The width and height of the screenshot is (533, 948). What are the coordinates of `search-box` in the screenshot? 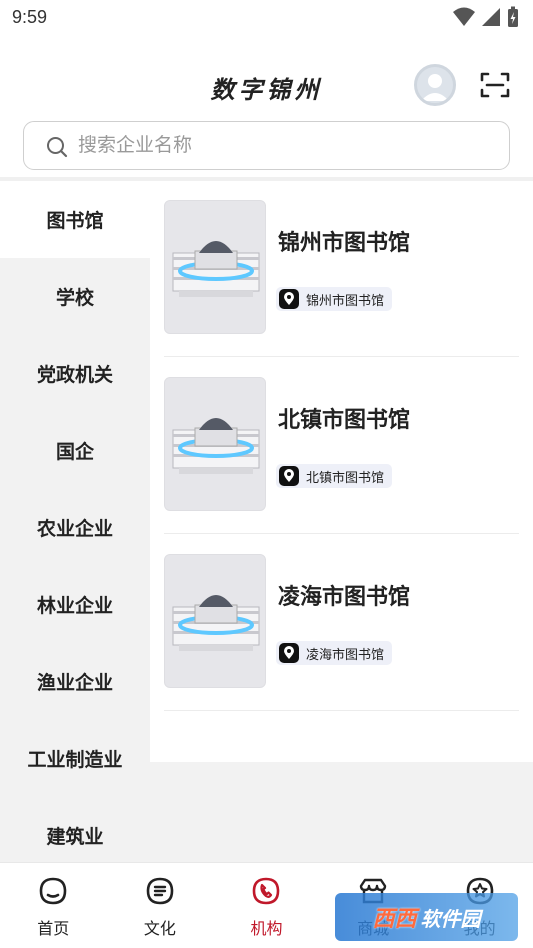 It's located at (266, 145).